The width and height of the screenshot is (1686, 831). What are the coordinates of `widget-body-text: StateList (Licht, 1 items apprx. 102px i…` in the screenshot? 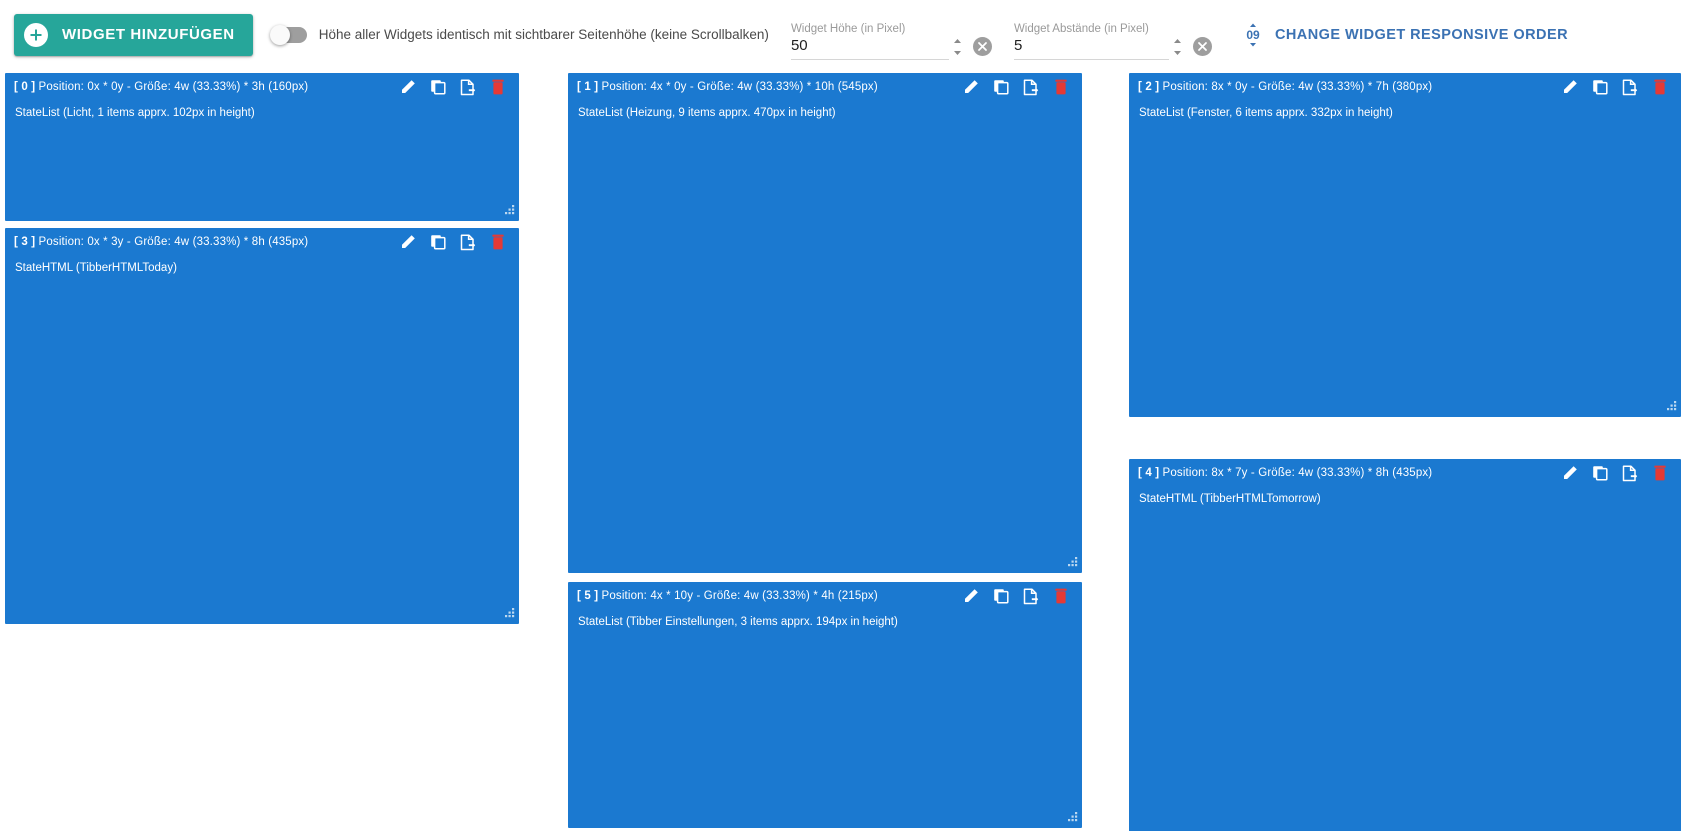 It's located at (135, 113).